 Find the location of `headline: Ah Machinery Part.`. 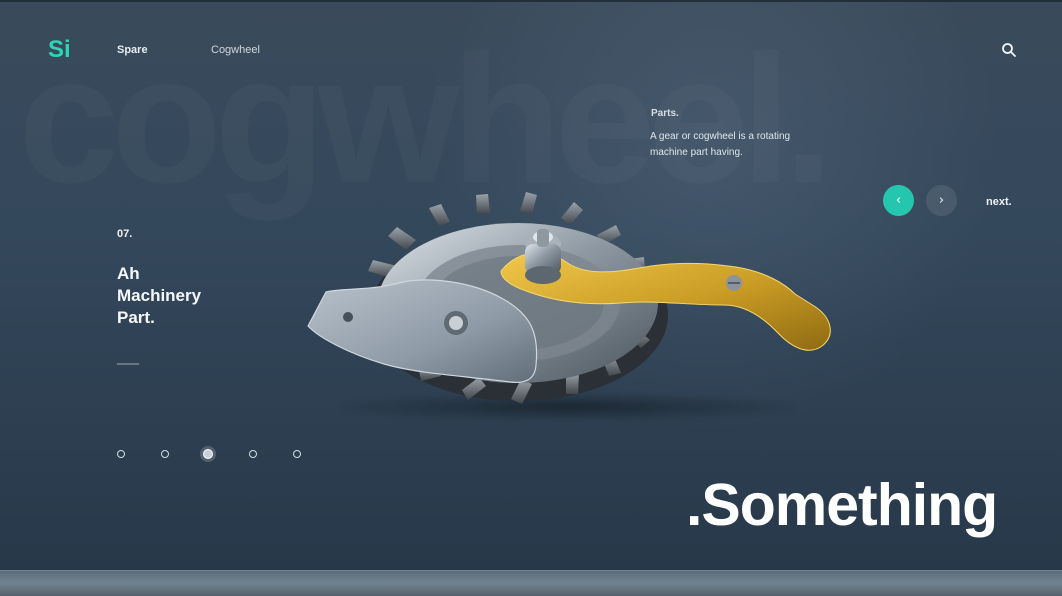

headline: Ah Machinery Part. is located at coordinates (184, 296).